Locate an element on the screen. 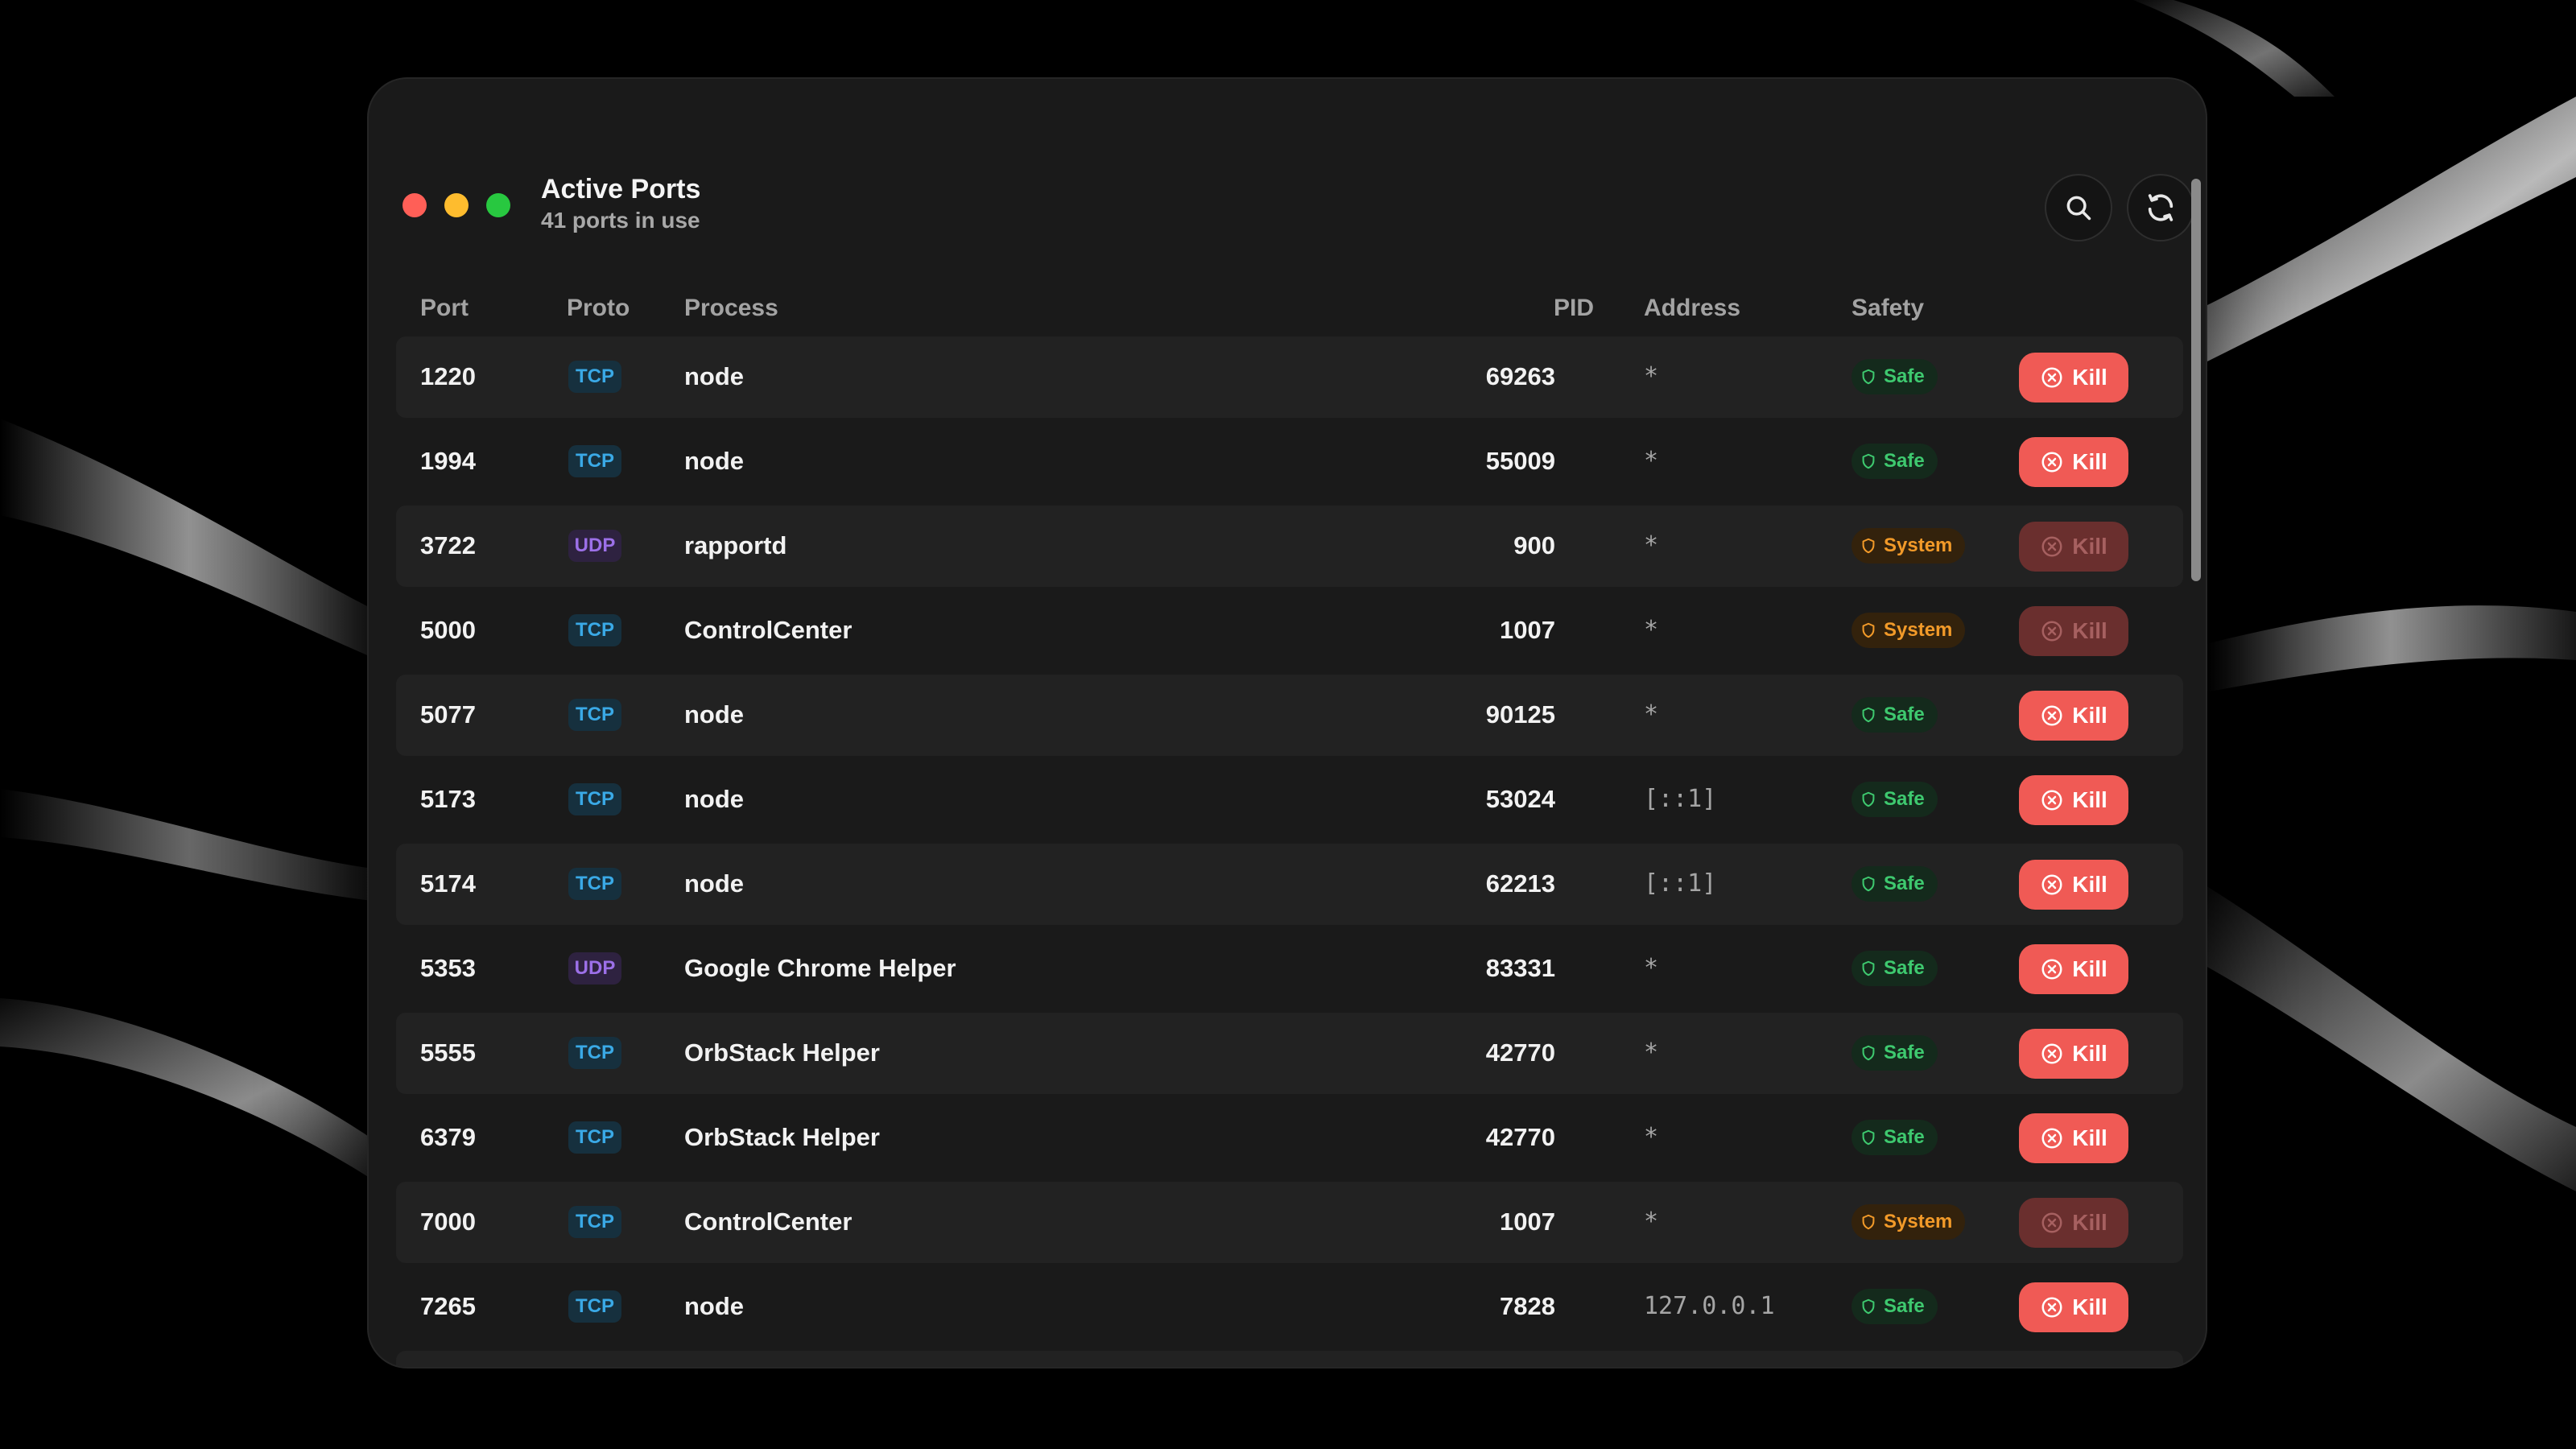 The width and height of the screenshot is (2576, 1449). table-row: 1220 TCP node 69263 * Safe Kill is located at coordinates (1289, 377).